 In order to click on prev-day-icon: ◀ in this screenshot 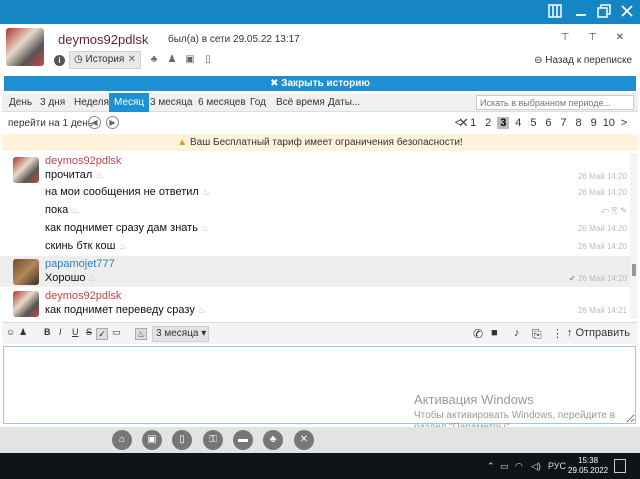, I will do `click(94, 122)`.